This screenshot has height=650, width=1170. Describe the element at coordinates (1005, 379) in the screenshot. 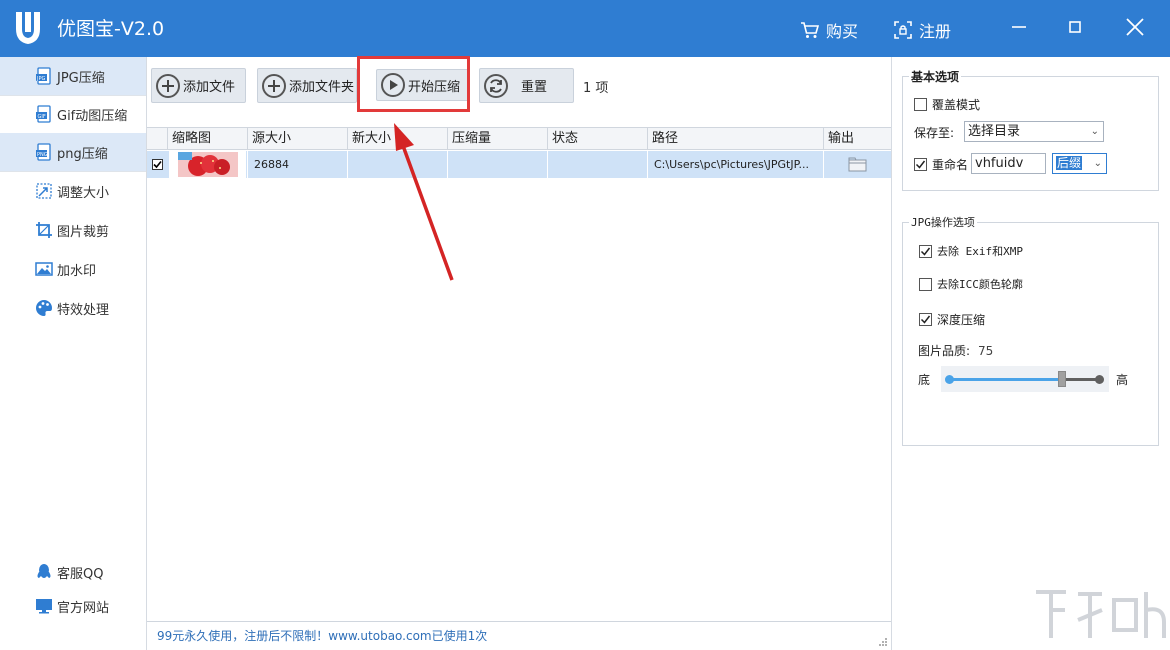

I see `slider-fill` at that location.